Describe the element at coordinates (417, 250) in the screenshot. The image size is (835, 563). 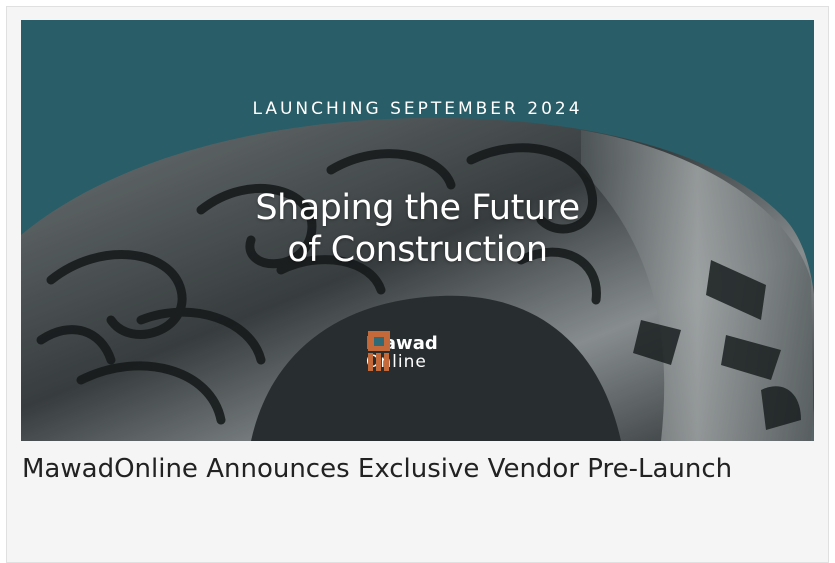
I see `banner-headline-line2: of Construction` at that location.